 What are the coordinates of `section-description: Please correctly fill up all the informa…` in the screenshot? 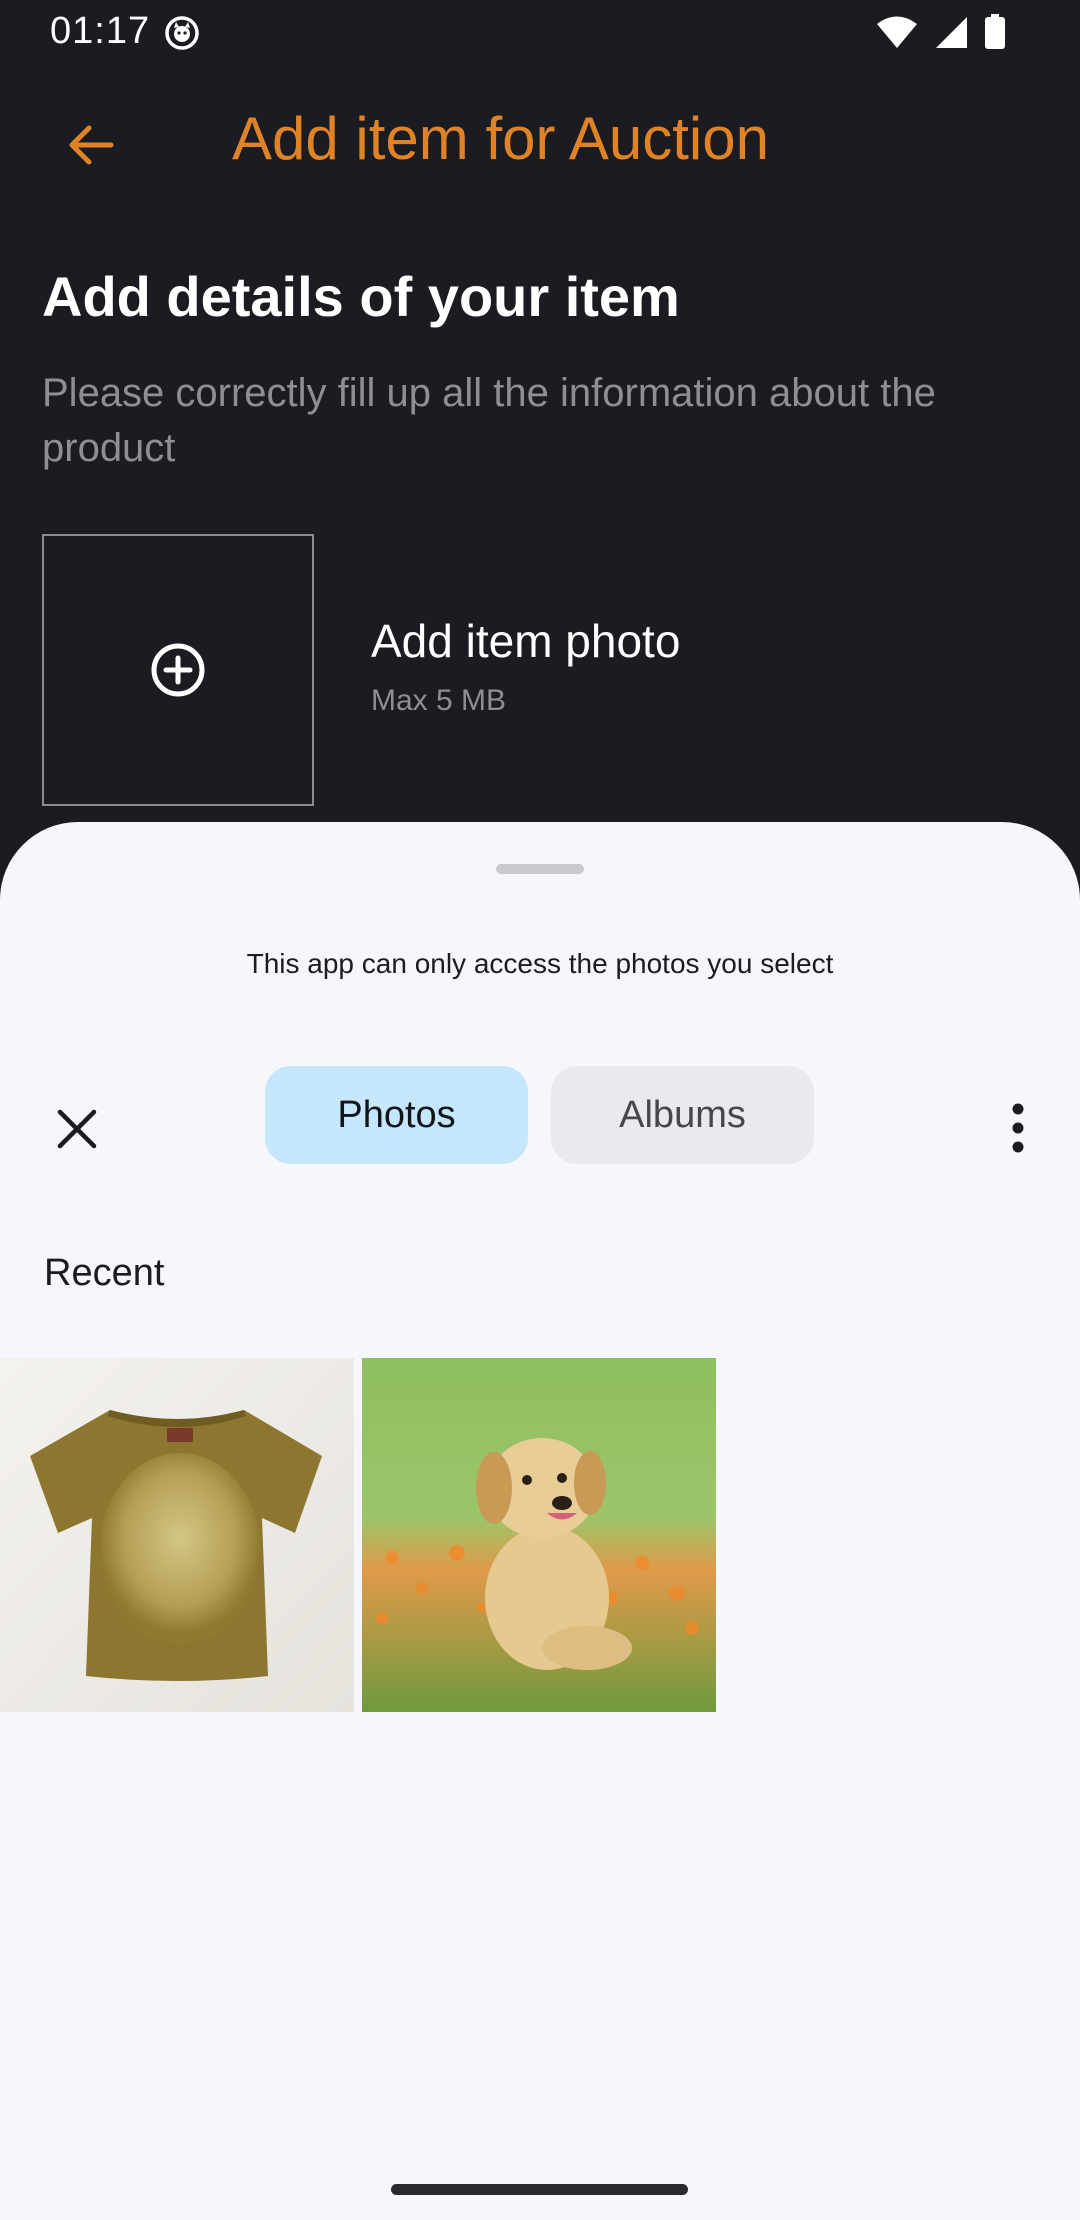 It's located at (489, 420).